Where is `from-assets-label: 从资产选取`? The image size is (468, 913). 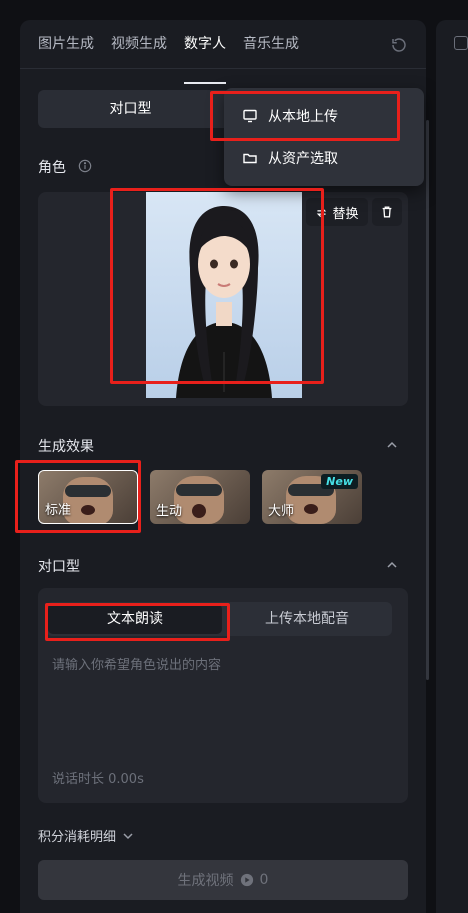
from-assets-label: 从资产选取 is located at coordinates (303, 159).